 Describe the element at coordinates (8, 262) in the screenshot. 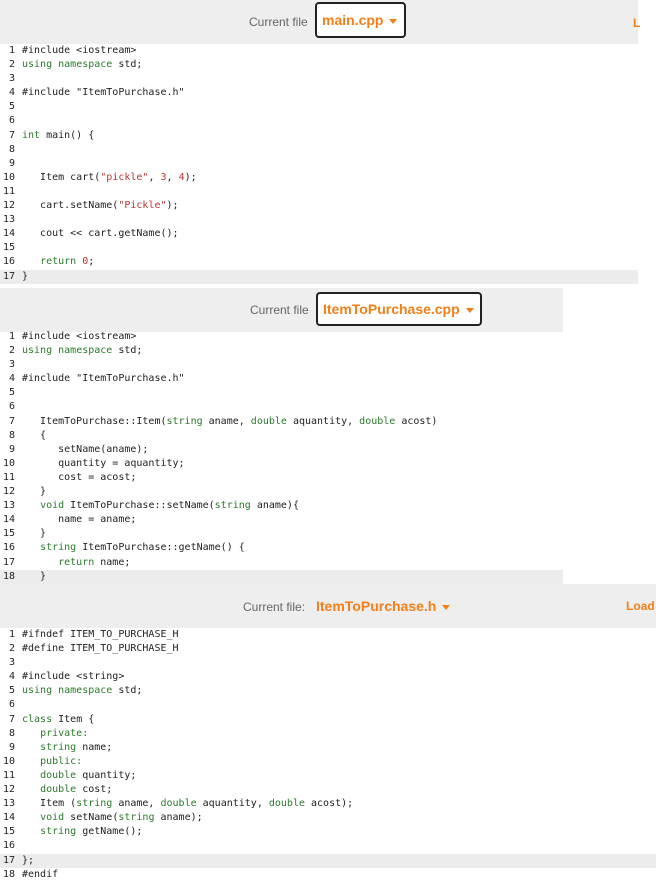

I see `line-number: 16` at that location.